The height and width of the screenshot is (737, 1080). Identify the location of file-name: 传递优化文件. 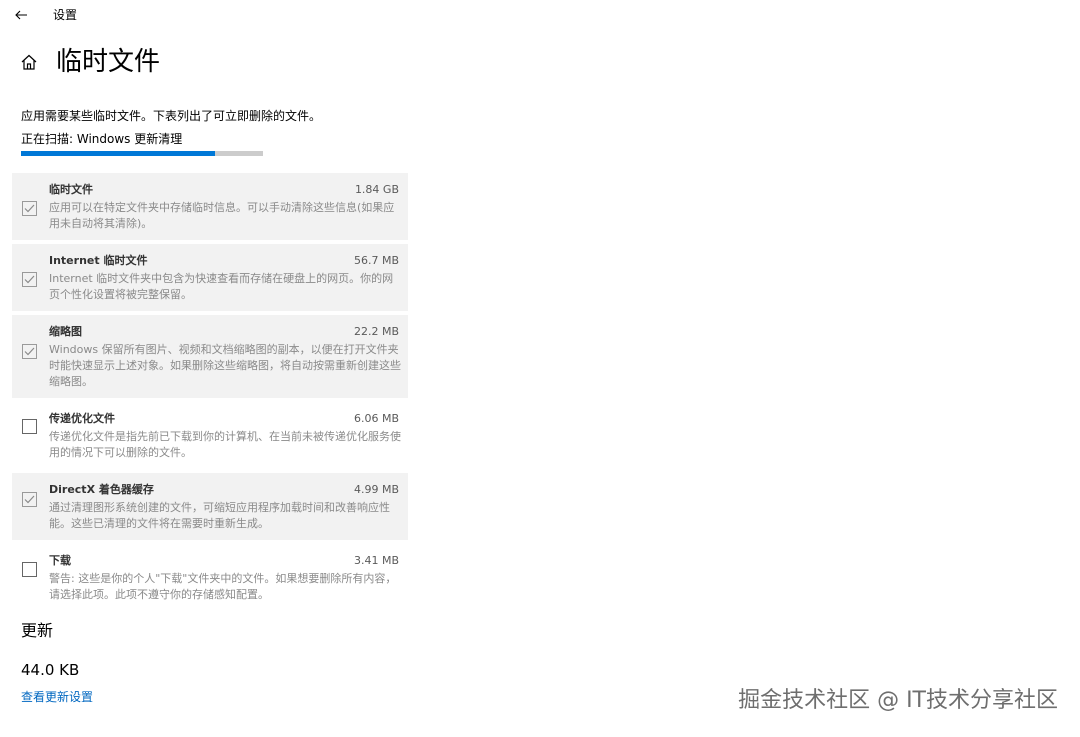
(82, 418).